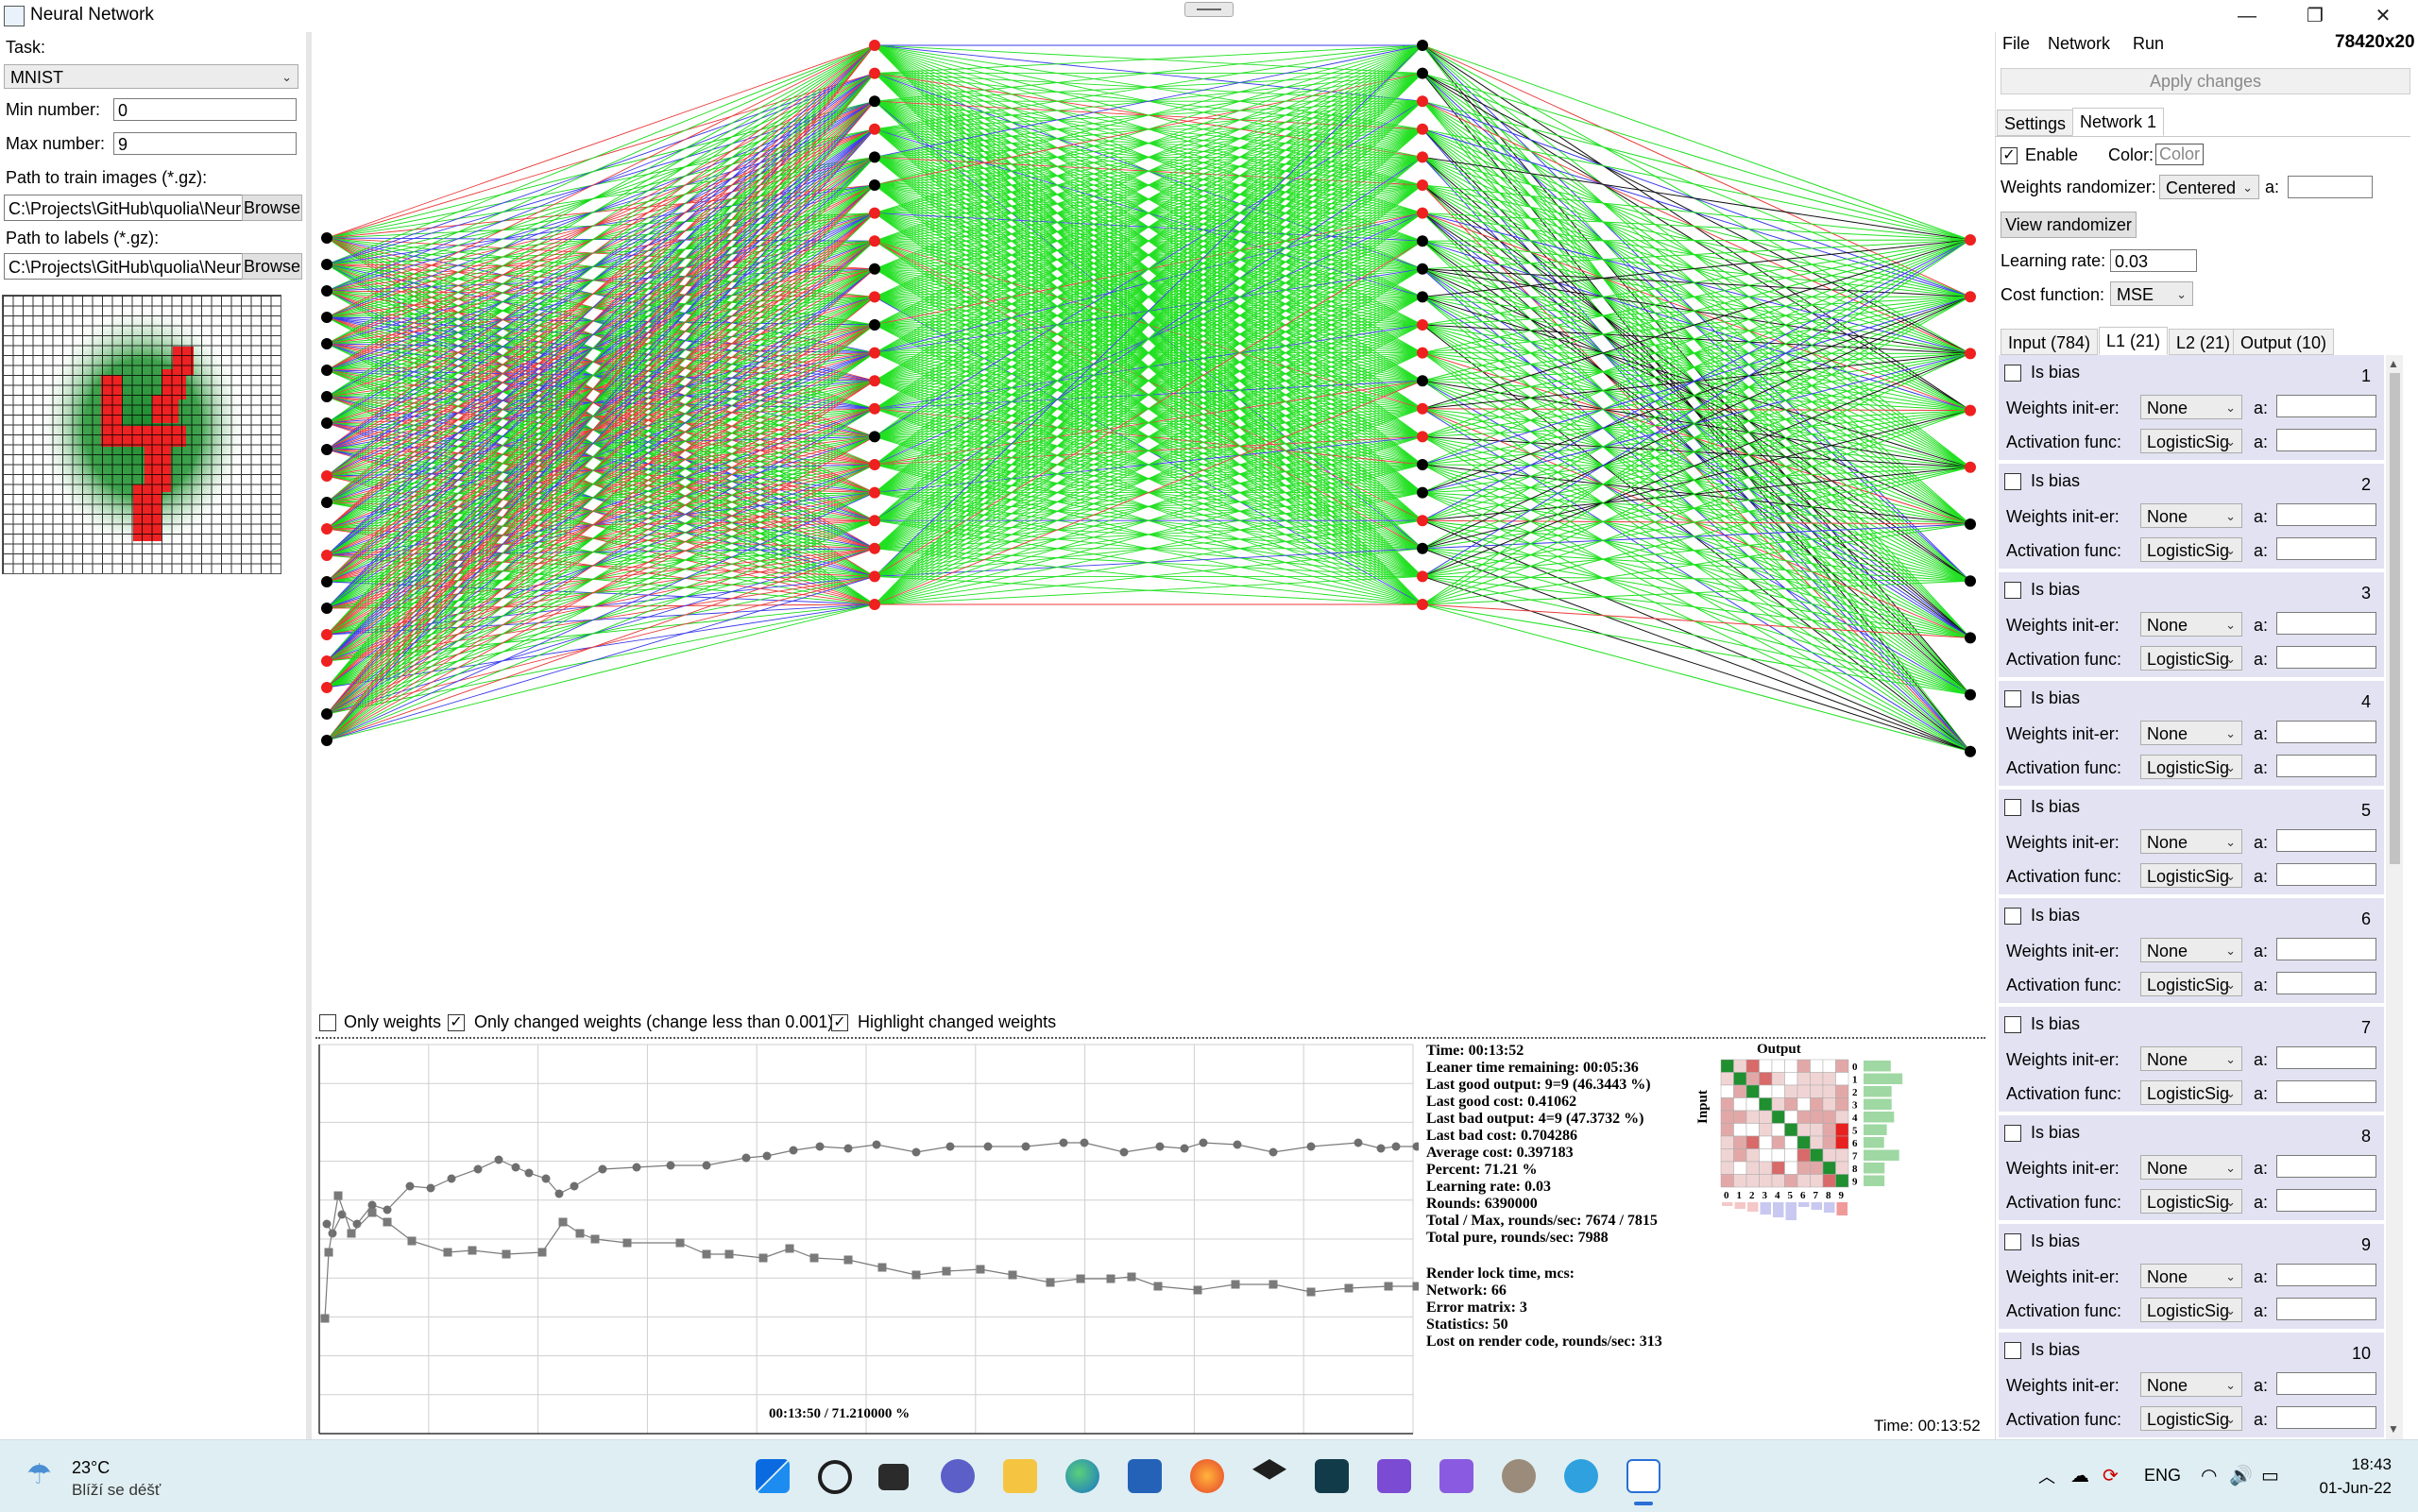 Image resolution: width=2418 pixels, height=1512 pixels. What do you see at coordinates (2046, 1476) in the screenshot?
I see `chevron-up-icon: ︿` at bounding box center [2046, 1476].